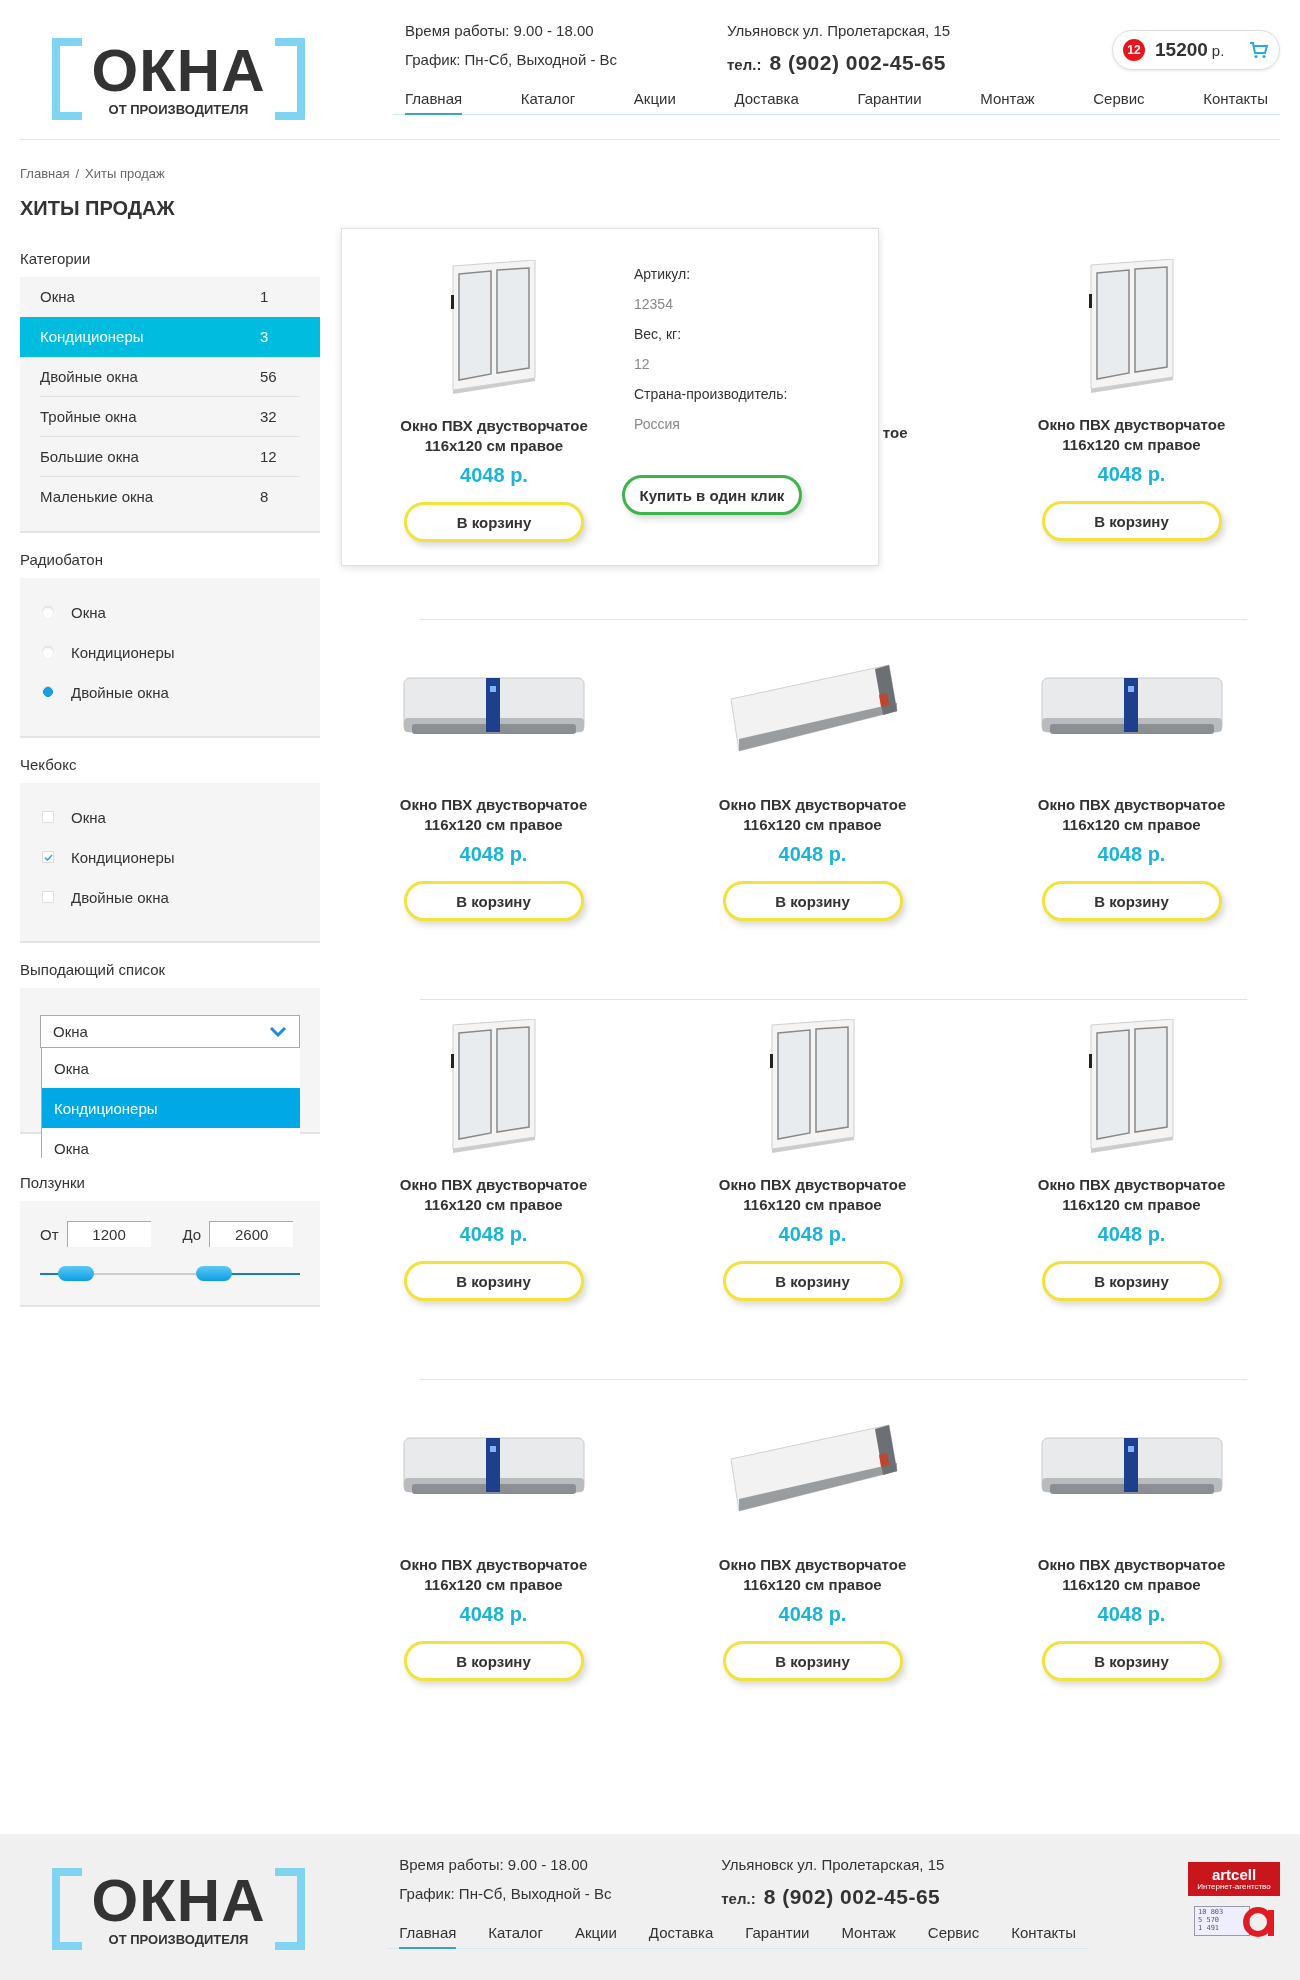  What do you see at coordinates (170, 1031) in the screenshot?
I see `dropdown-select: Окна` at bounding box center [170, 1031].